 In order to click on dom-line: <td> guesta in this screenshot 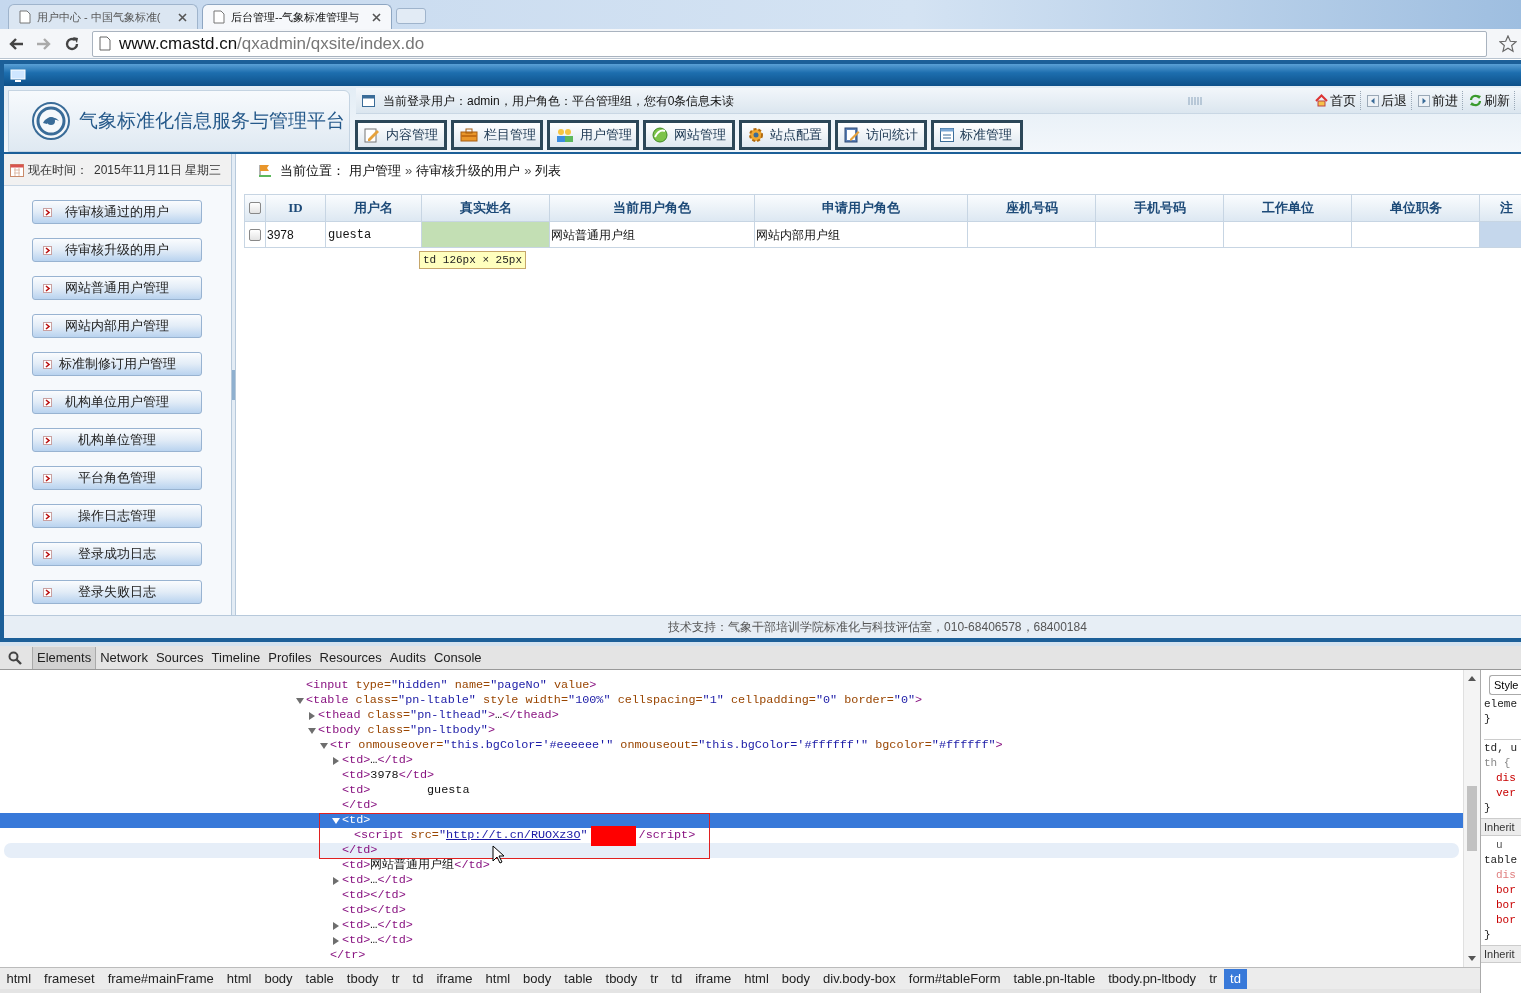, I will do `click(731, 790)`.